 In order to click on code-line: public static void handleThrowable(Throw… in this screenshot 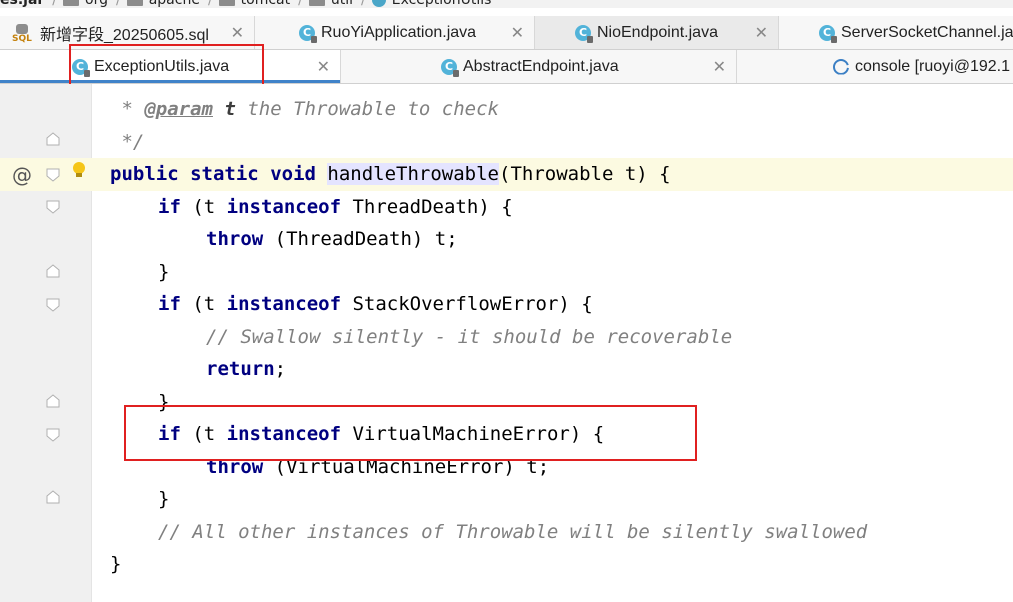, I will do `click(390, 174)`.